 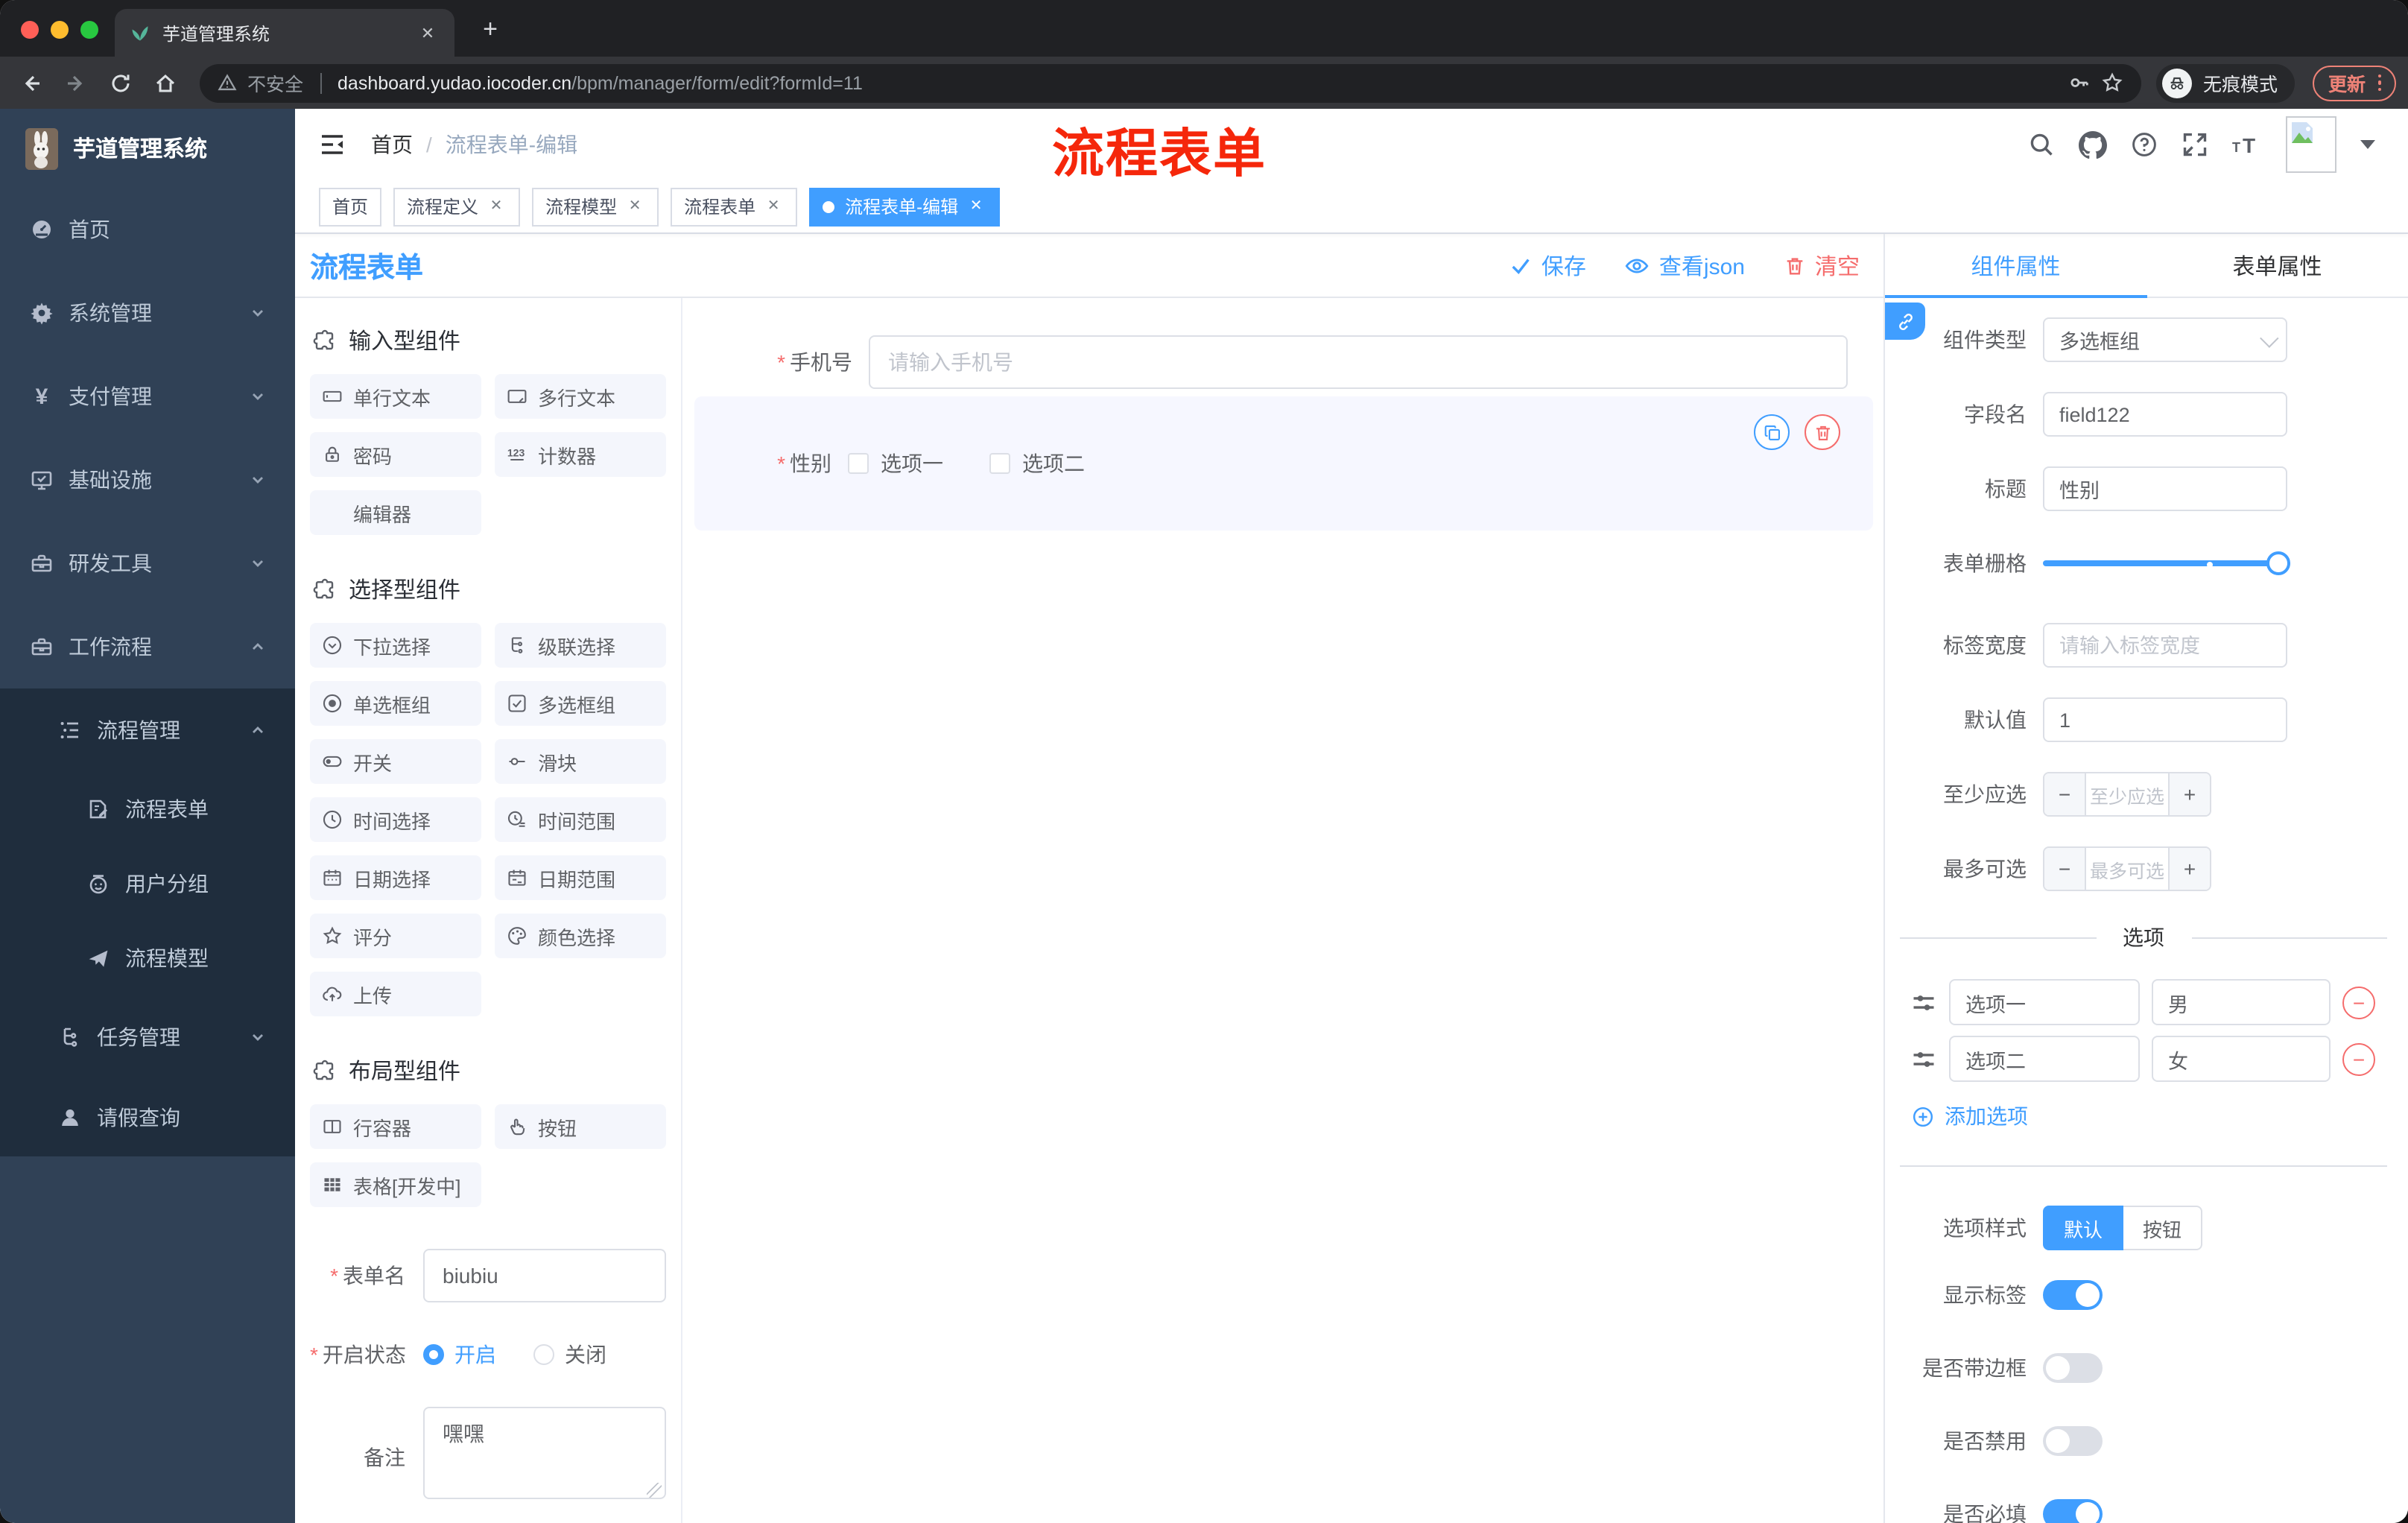 I want to click on form-name-input, so click(x=544, y=1275).